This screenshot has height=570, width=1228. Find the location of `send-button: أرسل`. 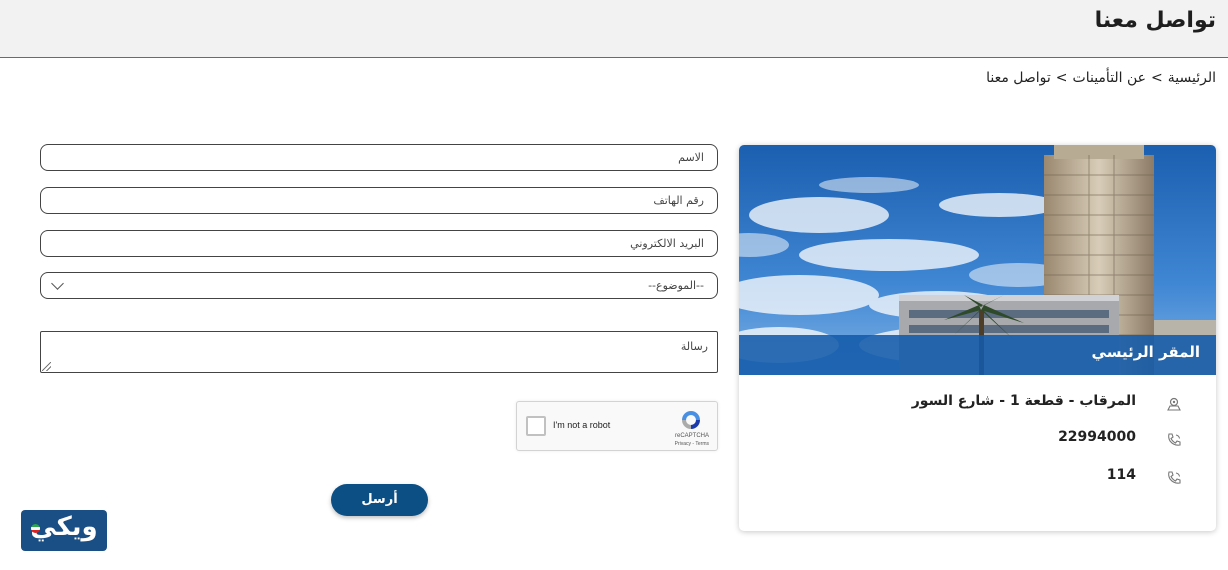

send-button: أرسل is located at coordinates (379, 500).